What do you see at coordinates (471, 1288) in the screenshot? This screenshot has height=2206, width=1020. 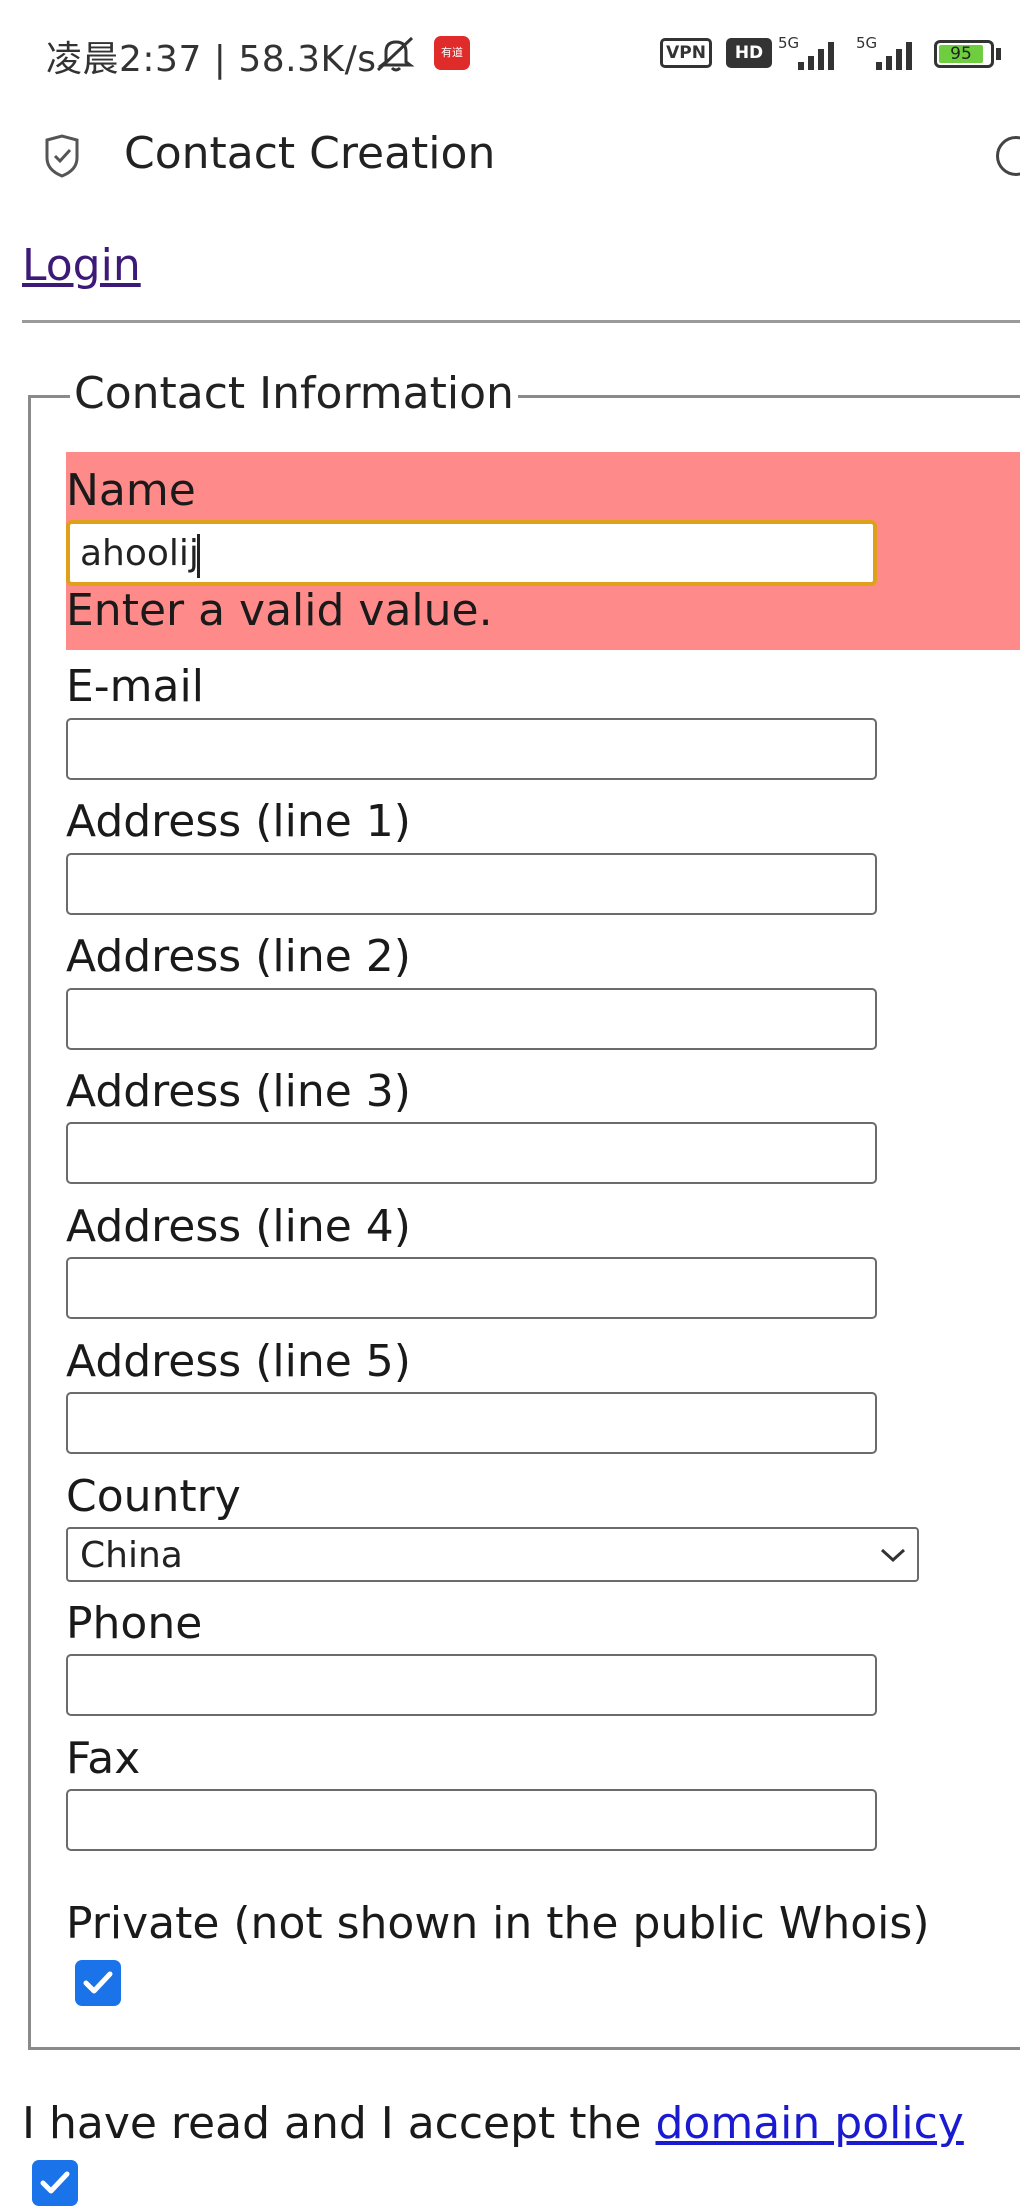 I see `address-line4-input` at bounding box center [471, 1288].